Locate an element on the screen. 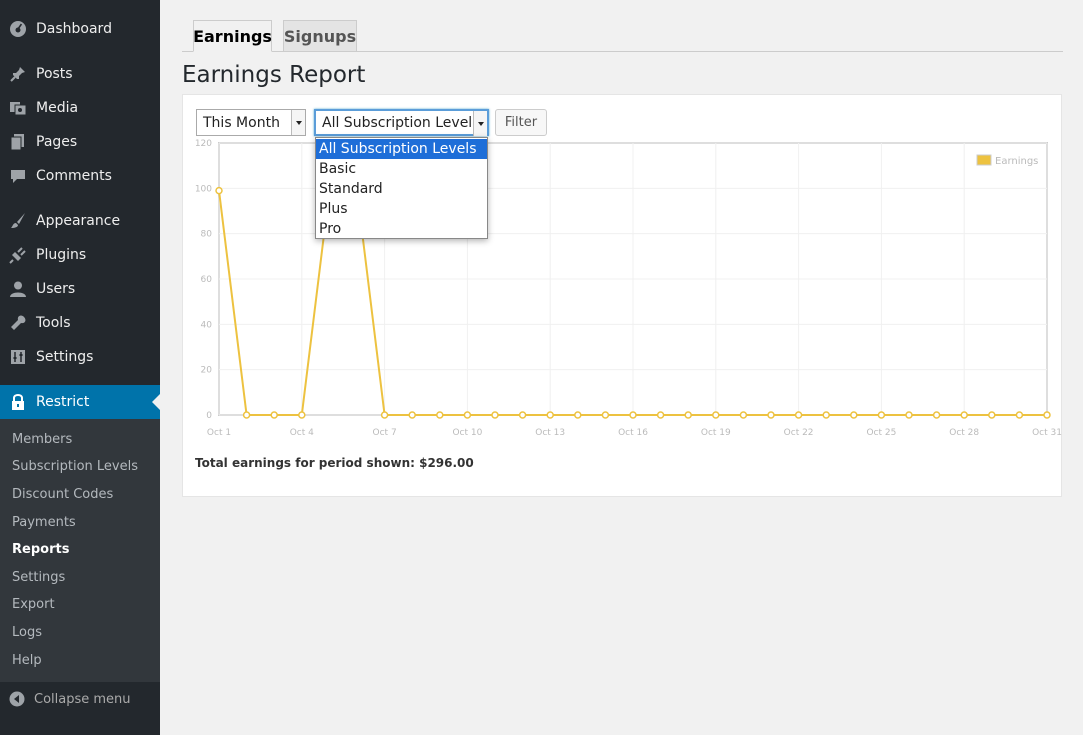 The height and width of the screenshot is (735, 1083). collapse-menu-button: Collapse menu is located at coordinates (80, 699).